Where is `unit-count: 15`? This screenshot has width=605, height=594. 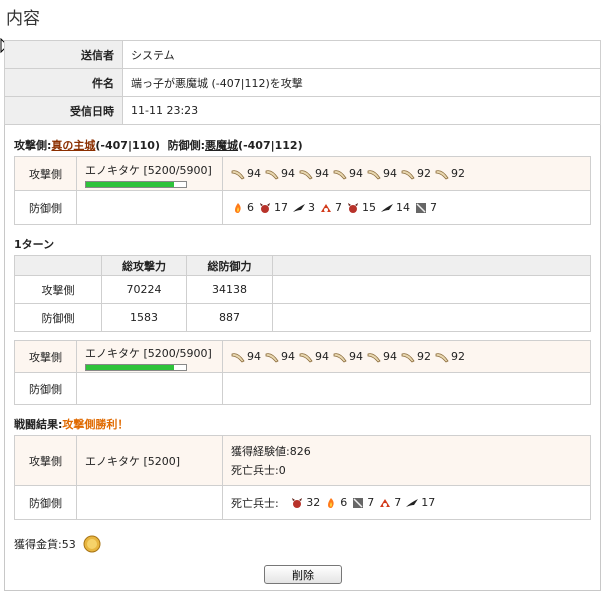
unit-count: 15 is located at coordinates (369, 207).